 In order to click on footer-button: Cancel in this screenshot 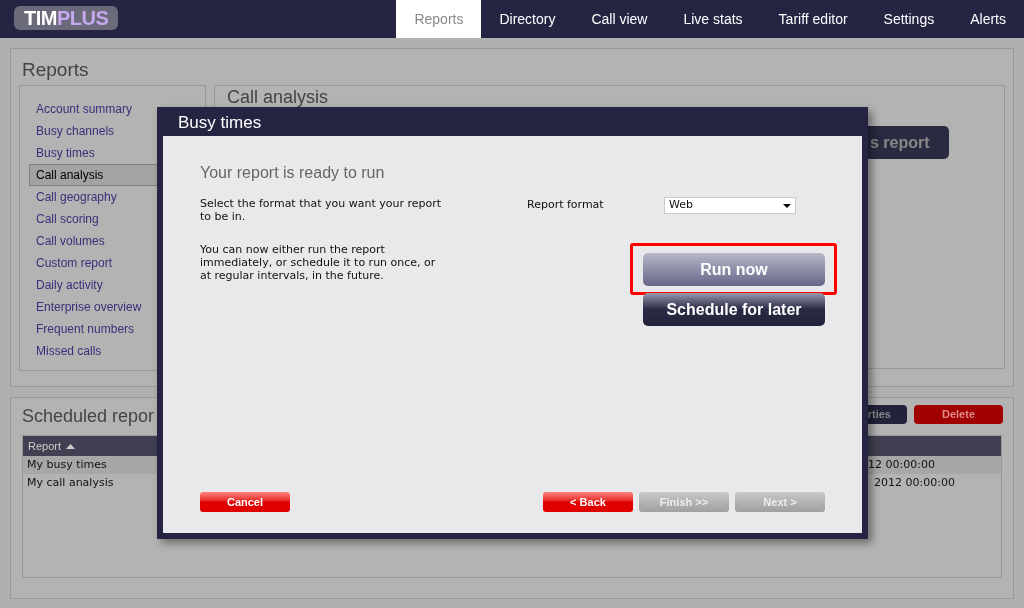, I will do `click(245, 502)`.